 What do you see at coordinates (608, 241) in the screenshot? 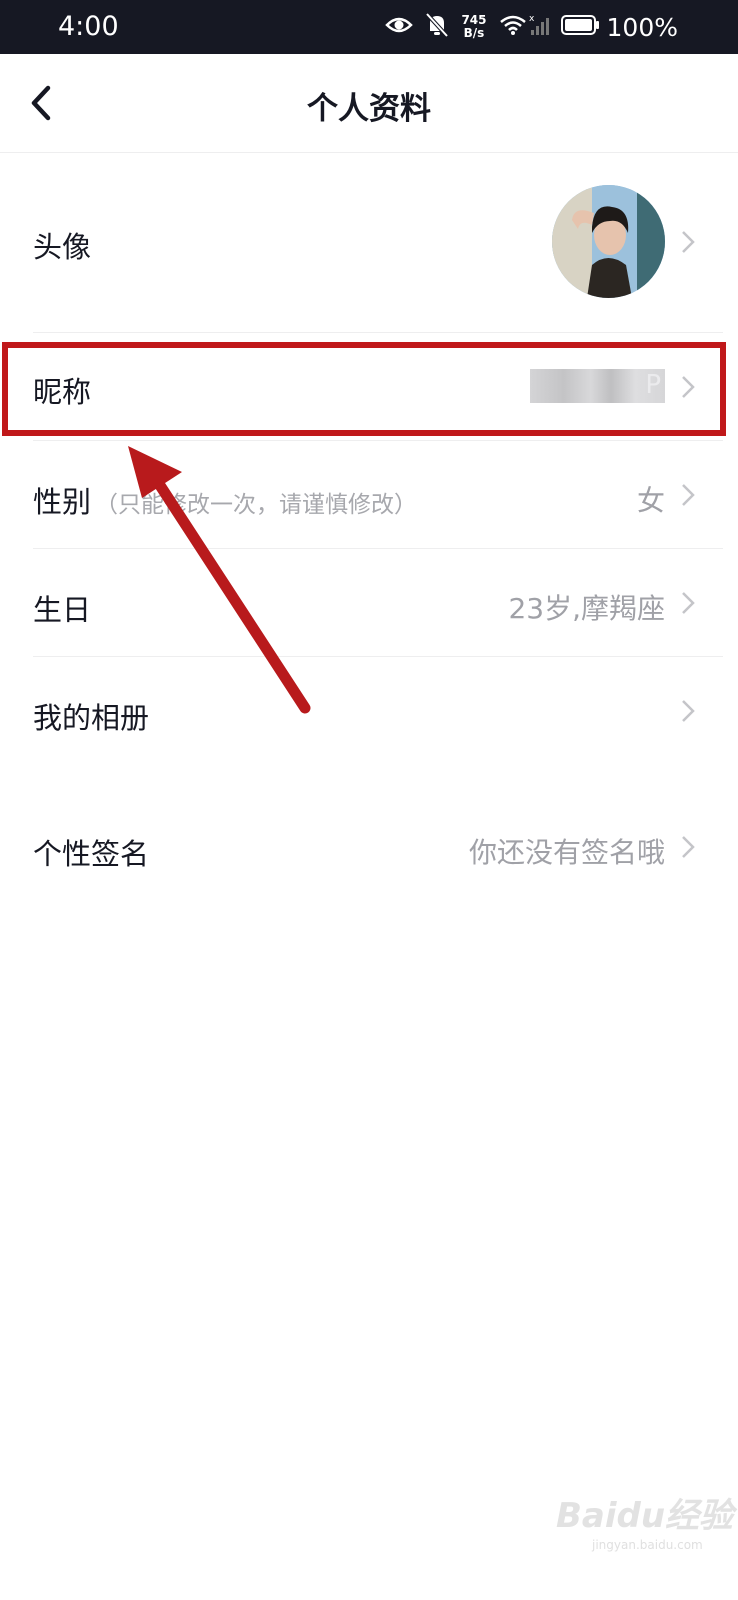
I see `avatar` at bounding box center [608, 241].